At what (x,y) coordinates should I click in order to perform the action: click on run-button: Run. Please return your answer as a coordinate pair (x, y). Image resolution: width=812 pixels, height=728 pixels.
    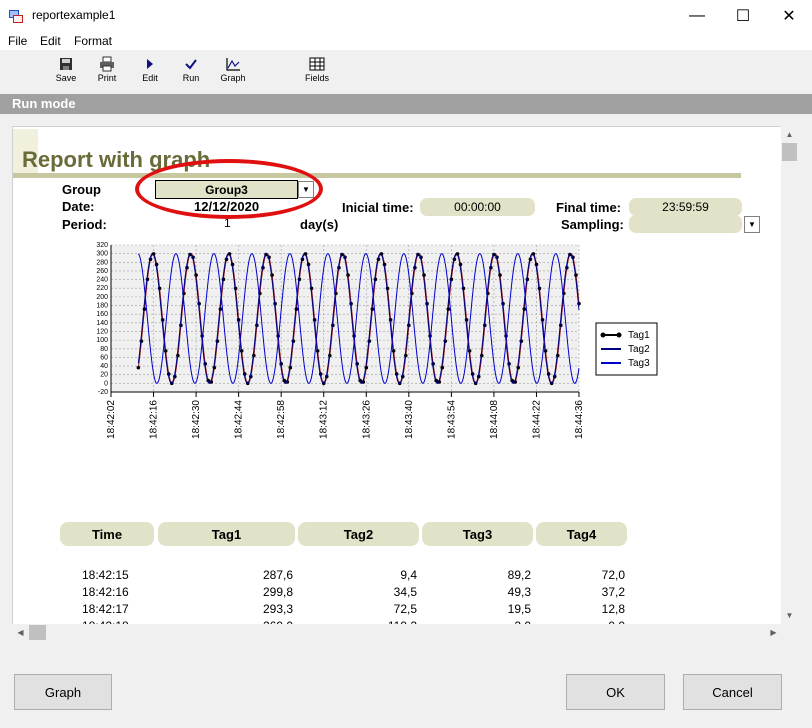
    Looking at the image, I should click on (191, 74).